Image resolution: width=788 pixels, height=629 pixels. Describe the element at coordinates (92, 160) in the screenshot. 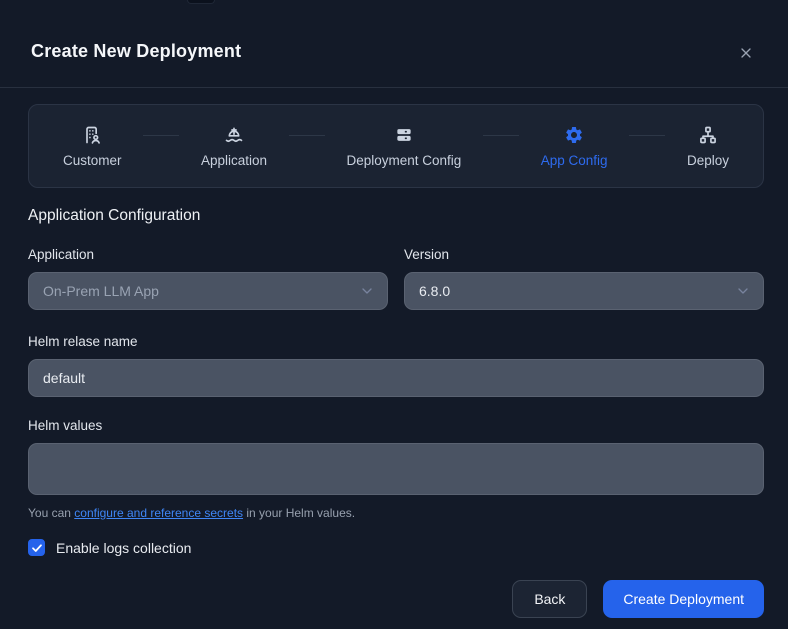

I see `step-label: Customer` at that location.